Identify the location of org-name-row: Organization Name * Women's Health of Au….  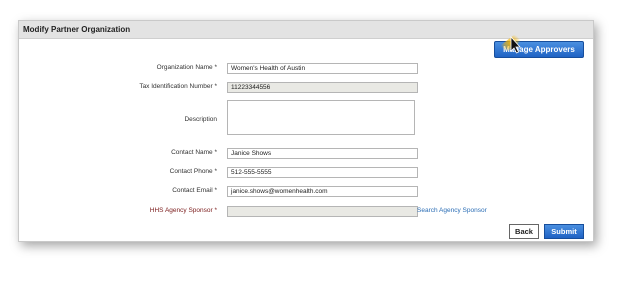
(306, 68).